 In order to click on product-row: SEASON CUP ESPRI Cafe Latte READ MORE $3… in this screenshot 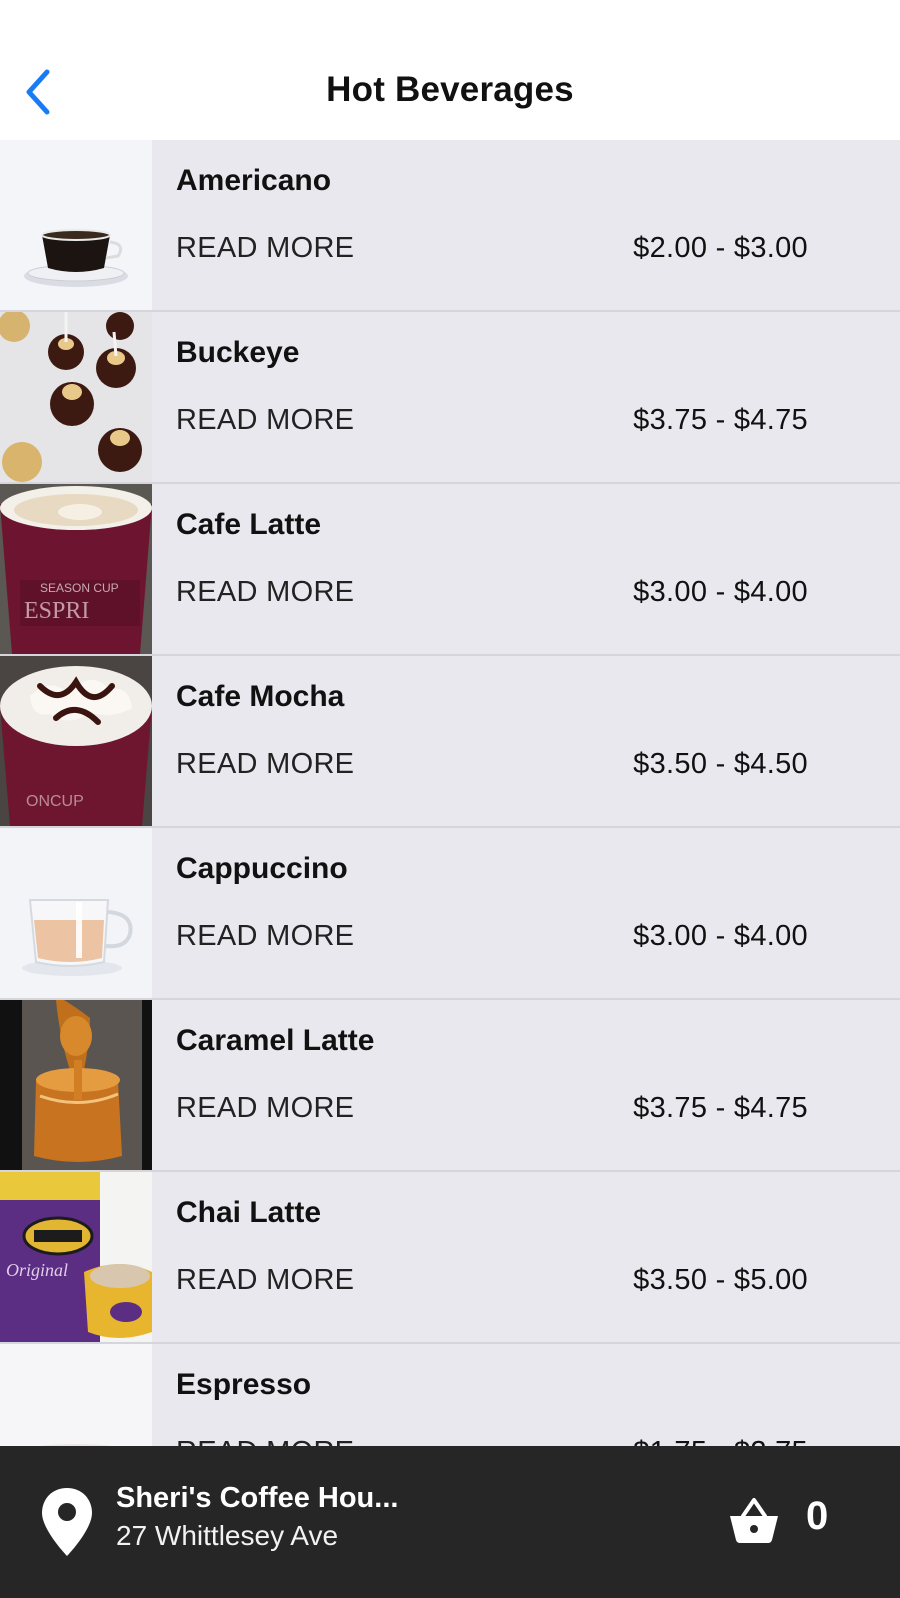, I will do `click(450, 570)`.